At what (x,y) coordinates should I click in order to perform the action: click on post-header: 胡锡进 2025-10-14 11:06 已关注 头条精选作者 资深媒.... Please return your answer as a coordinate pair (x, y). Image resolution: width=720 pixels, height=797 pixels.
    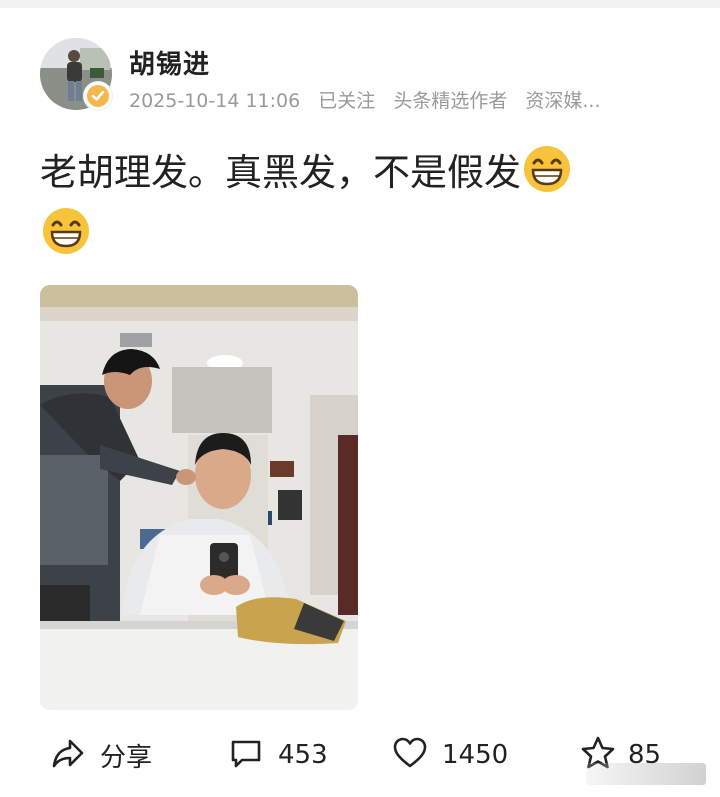
    Looking at the image, I should click on (370, 76).